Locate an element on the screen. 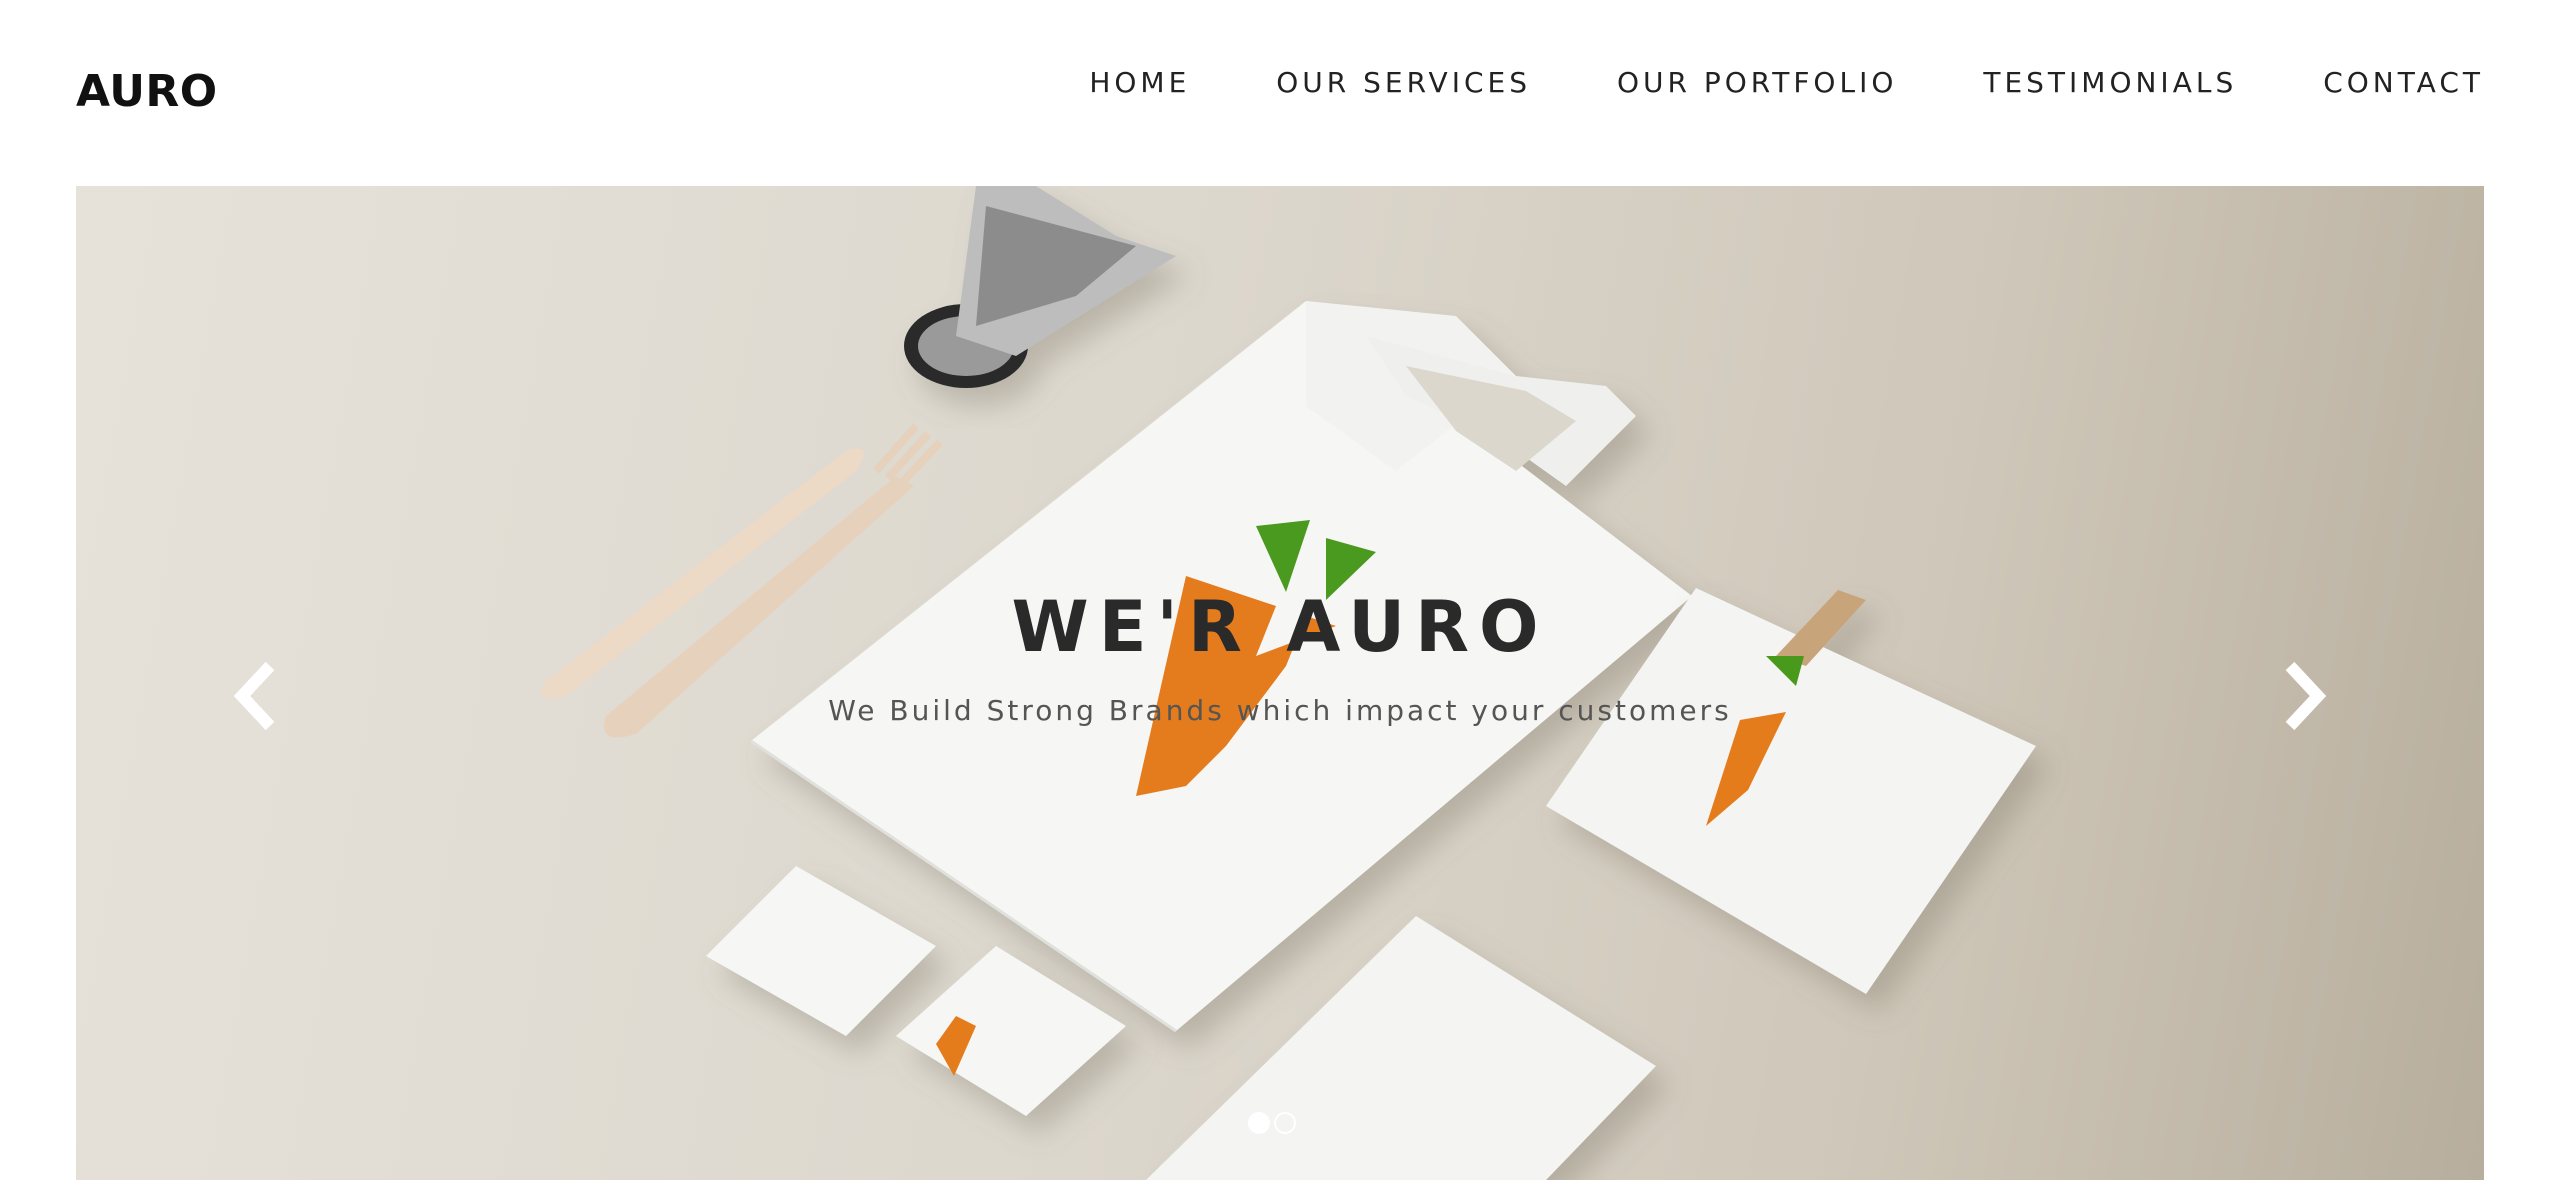  slider-prev-button is located at coordinates (254, 696).